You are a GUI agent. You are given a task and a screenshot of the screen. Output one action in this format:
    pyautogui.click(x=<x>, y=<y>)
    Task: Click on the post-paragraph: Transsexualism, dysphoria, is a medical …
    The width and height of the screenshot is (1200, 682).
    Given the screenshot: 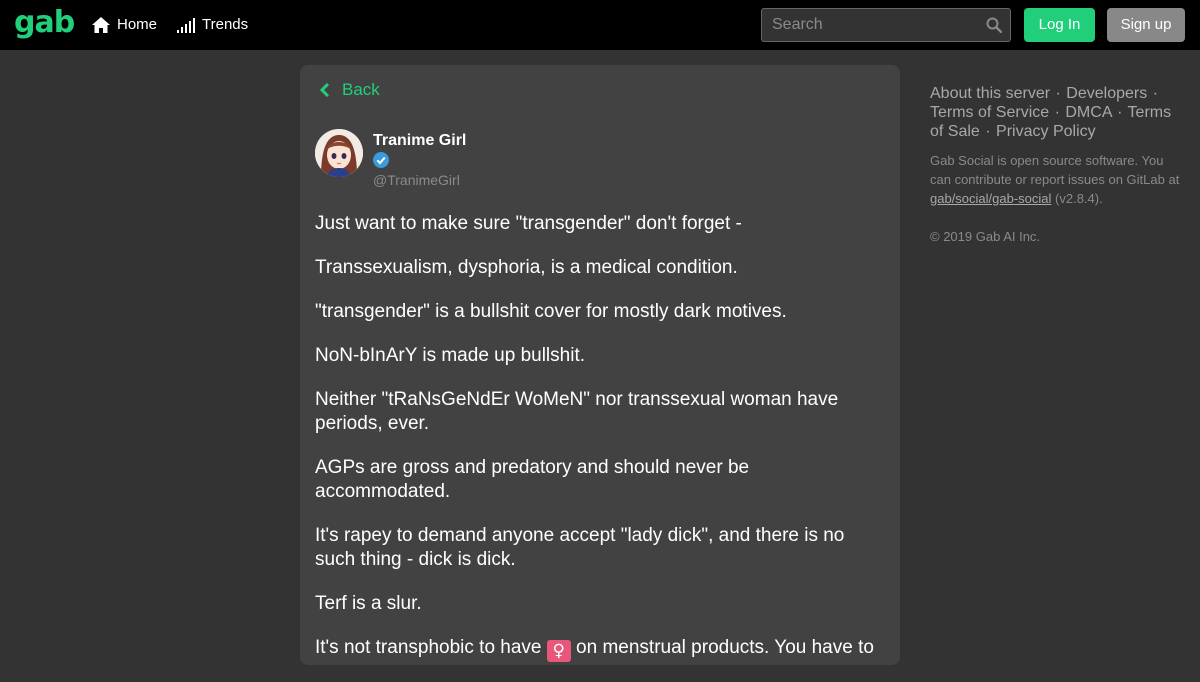 What is the action you would take?
    pyautogui.click(x=526, y=267)
    